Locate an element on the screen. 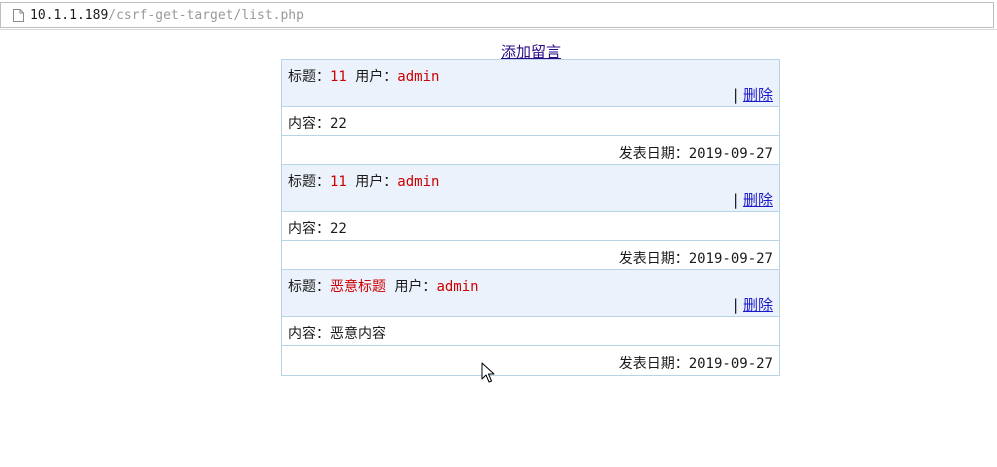  message-content-row: 内容：恶意内容 is located at coordinates (530, 331).